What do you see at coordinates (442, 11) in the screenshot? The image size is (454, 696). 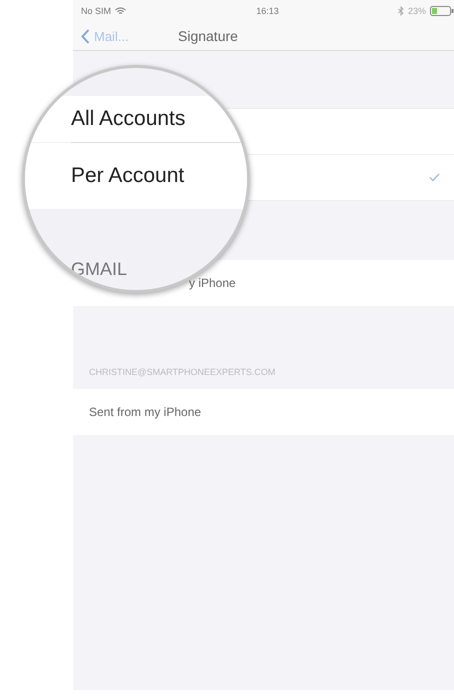 I see `battery-icon` at bounding box center [442, 11].